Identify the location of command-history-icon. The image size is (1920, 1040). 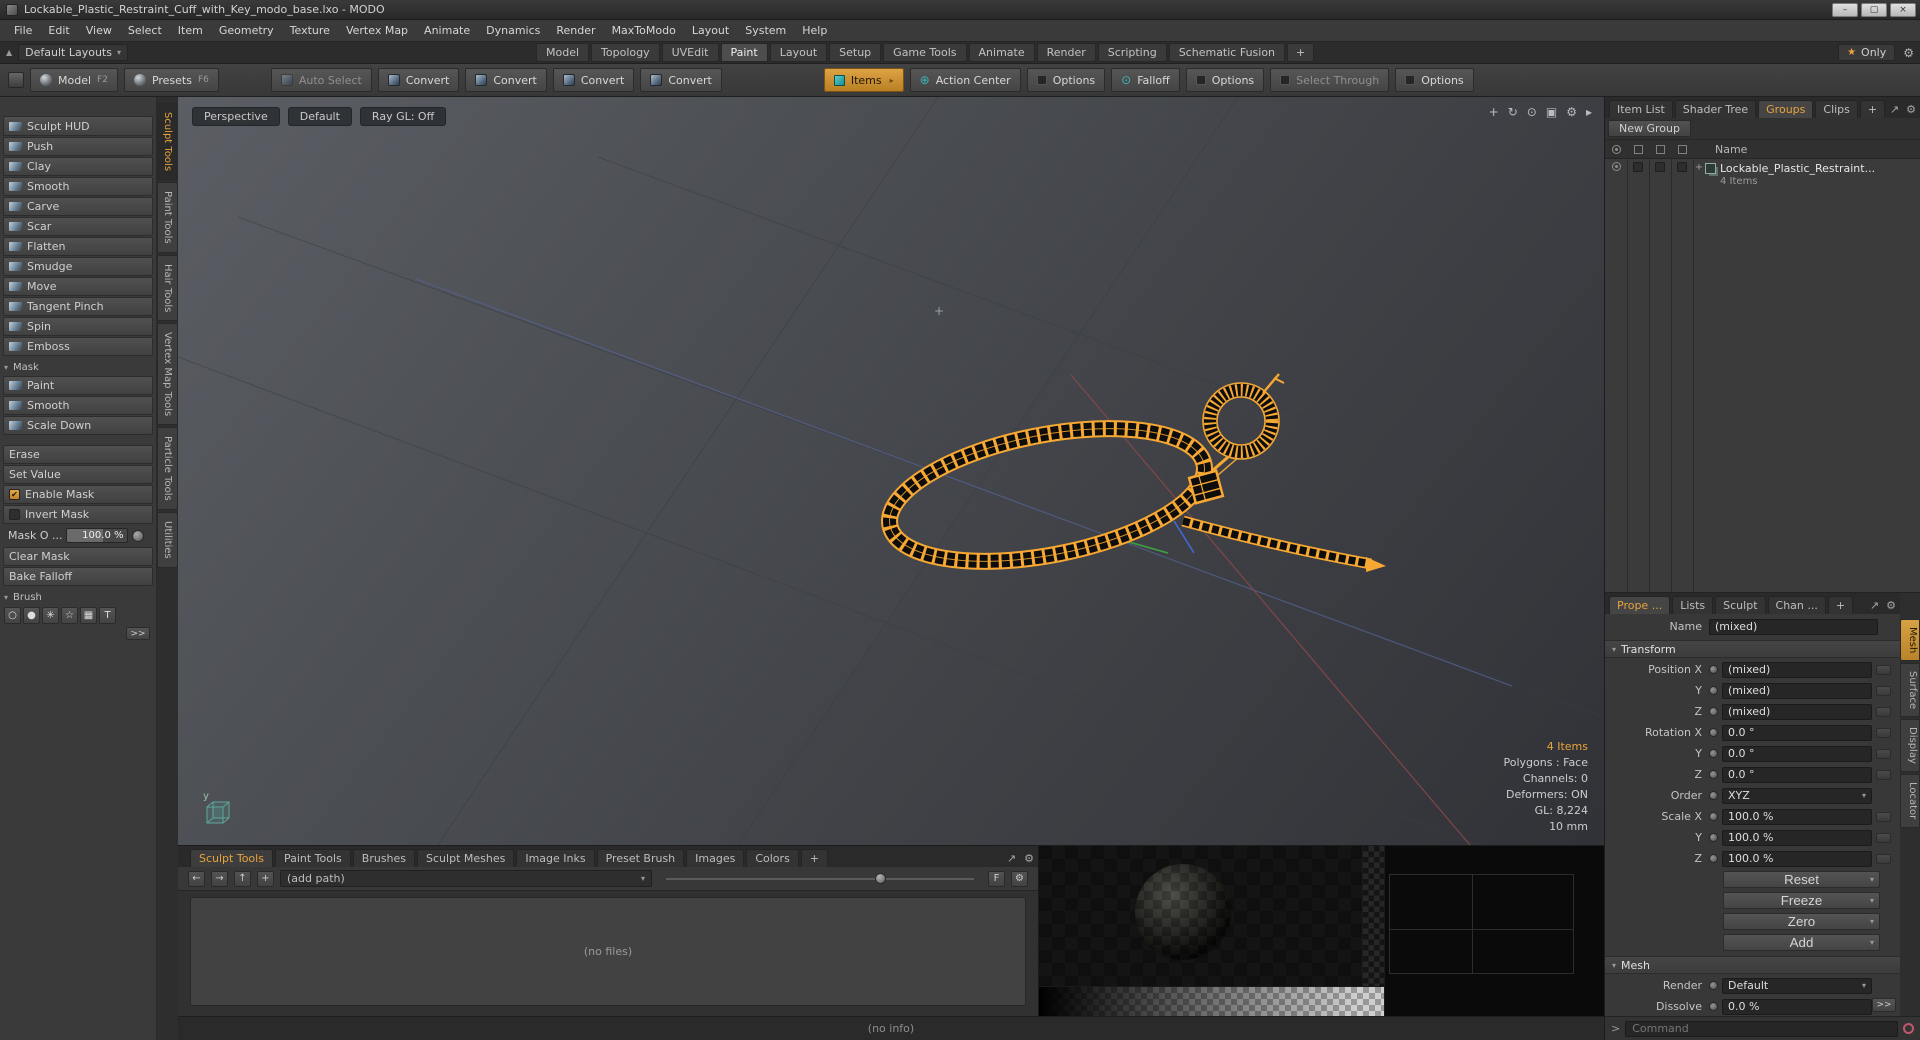
(1908, 1028).